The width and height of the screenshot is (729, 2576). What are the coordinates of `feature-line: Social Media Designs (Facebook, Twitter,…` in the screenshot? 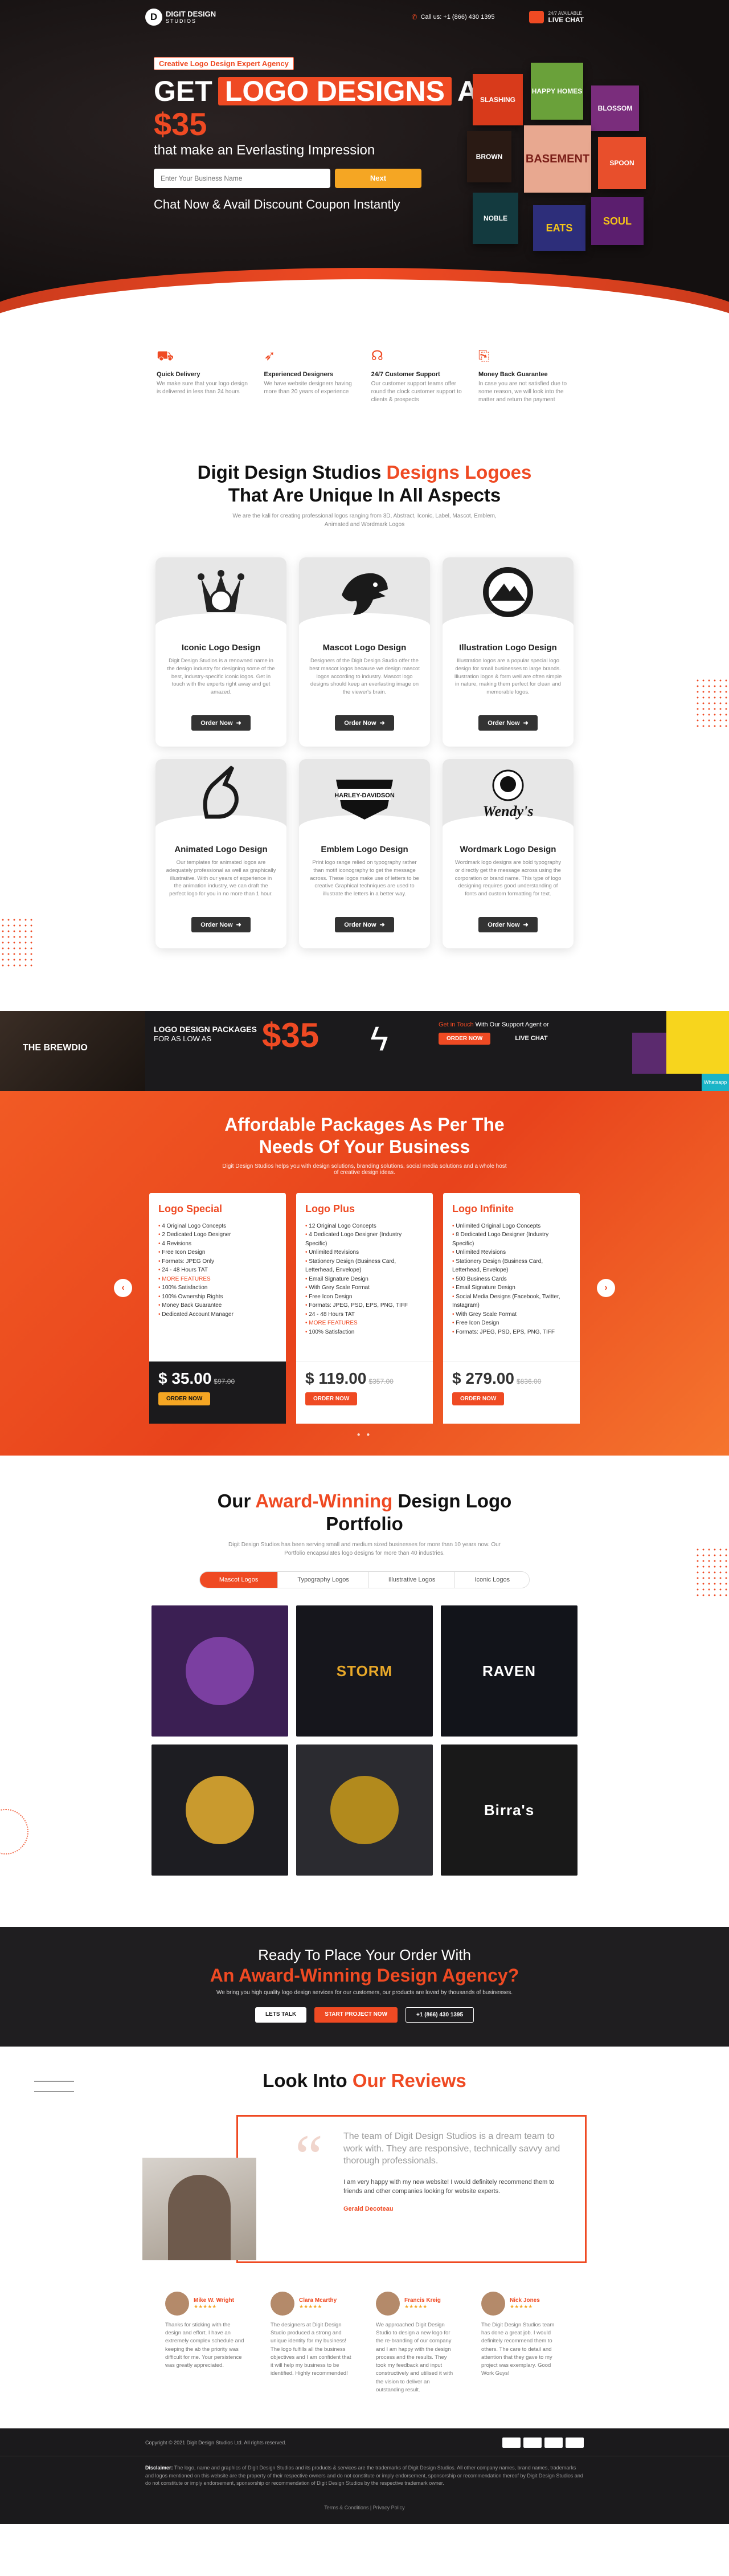 It's located at (511, 1301).